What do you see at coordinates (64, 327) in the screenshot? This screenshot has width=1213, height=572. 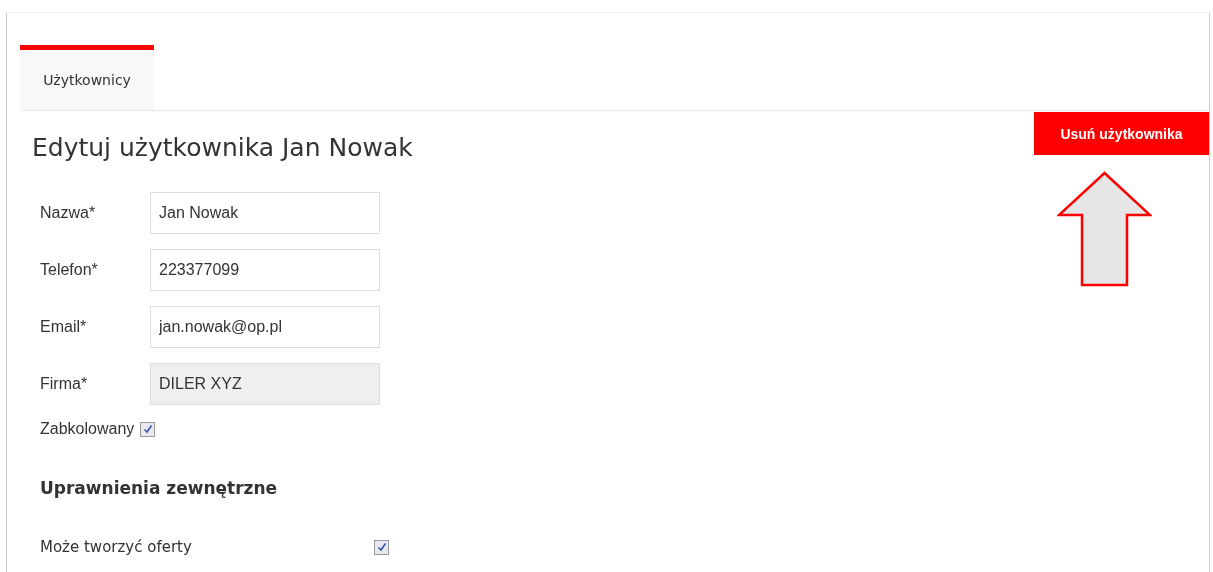 I see `field-label: Email*` at bounding box center [64, 327].